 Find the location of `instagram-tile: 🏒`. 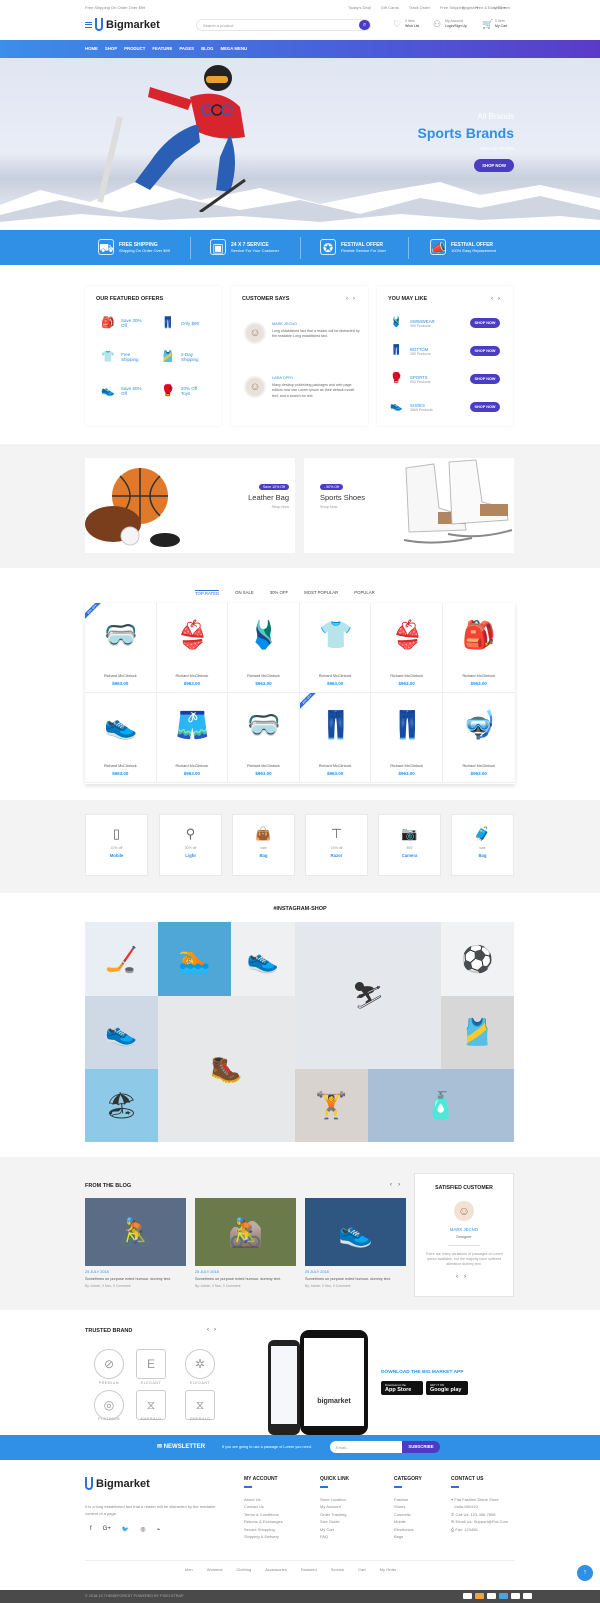

instagram-tile: 🏒 is located at coordinates (121, 959).